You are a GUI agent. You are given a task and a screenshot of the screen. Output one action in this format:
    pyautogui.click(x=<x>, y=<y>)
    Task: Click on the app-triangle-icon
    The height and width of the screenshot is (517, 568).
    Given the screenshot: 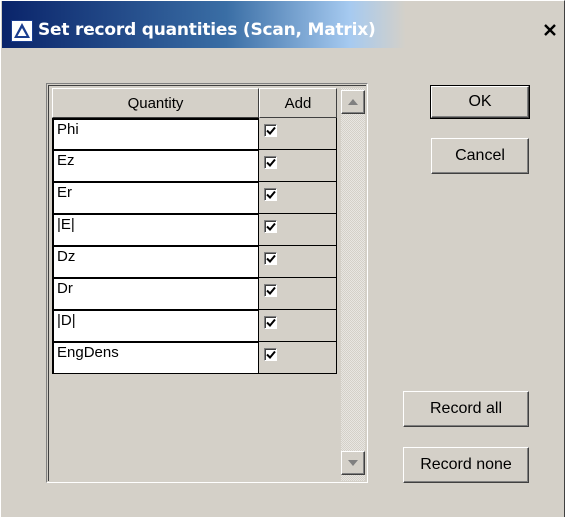 What is the action you would take?
    pyautogui.click(x=22, y=31)
    